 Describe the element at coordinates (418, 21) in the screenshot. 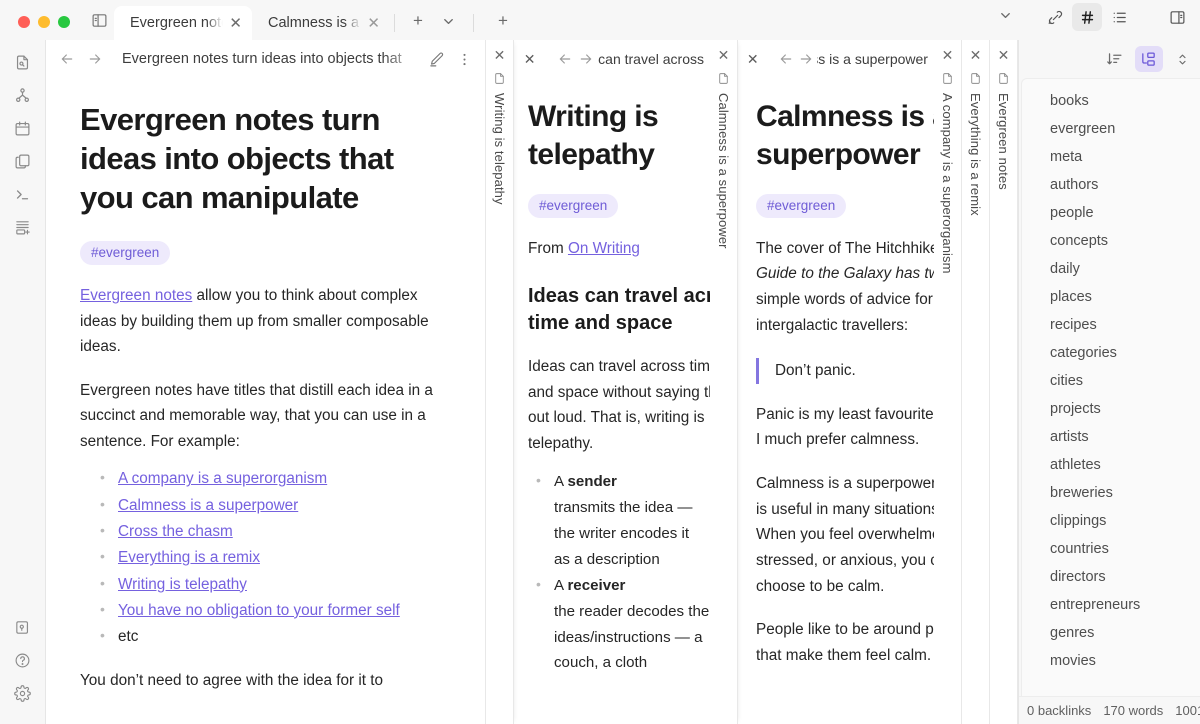

I see `new-tab-button: +` at that location.